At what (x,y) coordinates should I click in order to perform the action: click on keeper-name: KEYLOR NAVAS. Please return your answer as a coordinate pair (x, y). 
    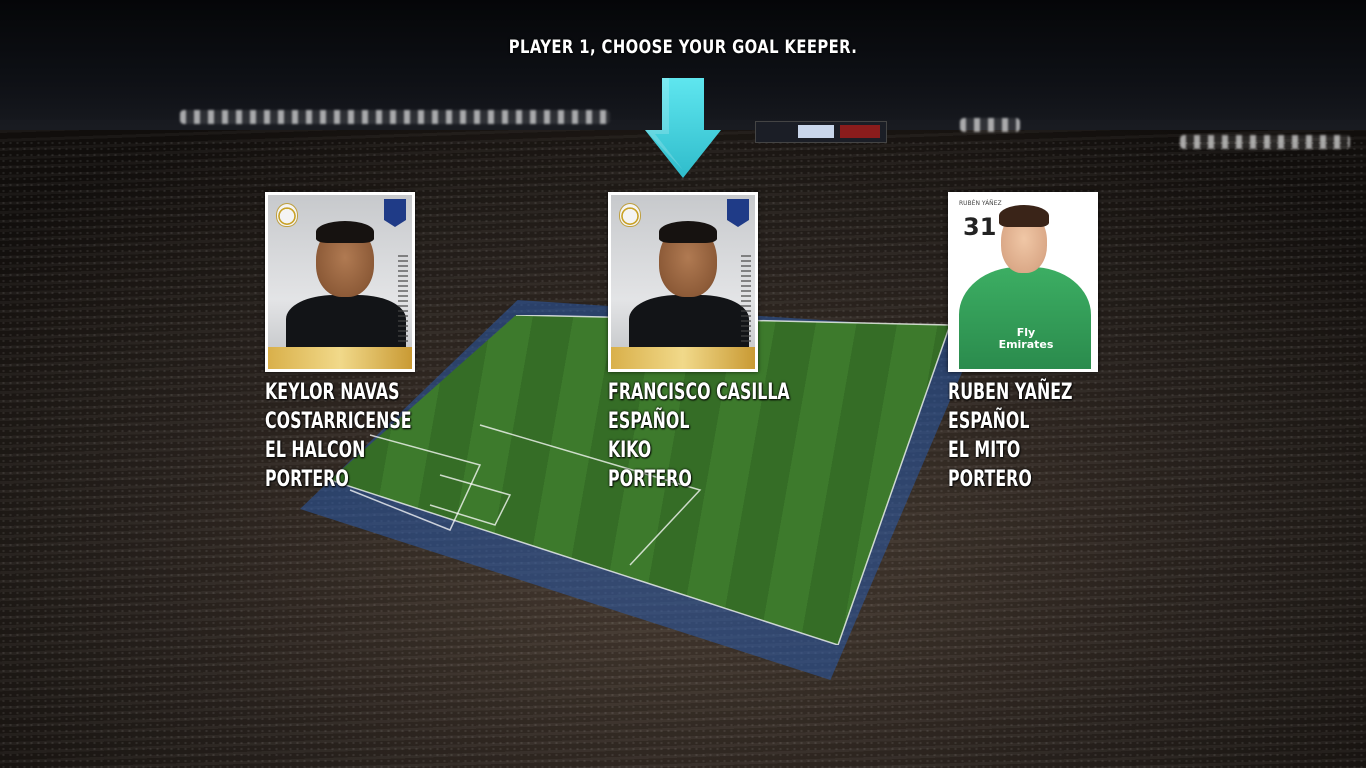
    Looking at the image, I should click on (332, 392).